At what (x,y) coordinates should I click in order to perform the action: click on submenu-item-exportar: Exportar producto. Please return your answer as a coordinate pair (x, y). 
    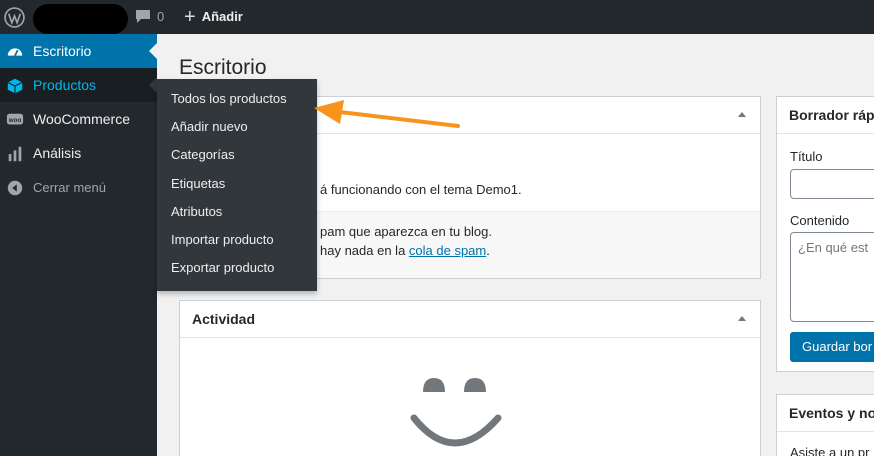
    Looking at the image, I should click on (237, 268).